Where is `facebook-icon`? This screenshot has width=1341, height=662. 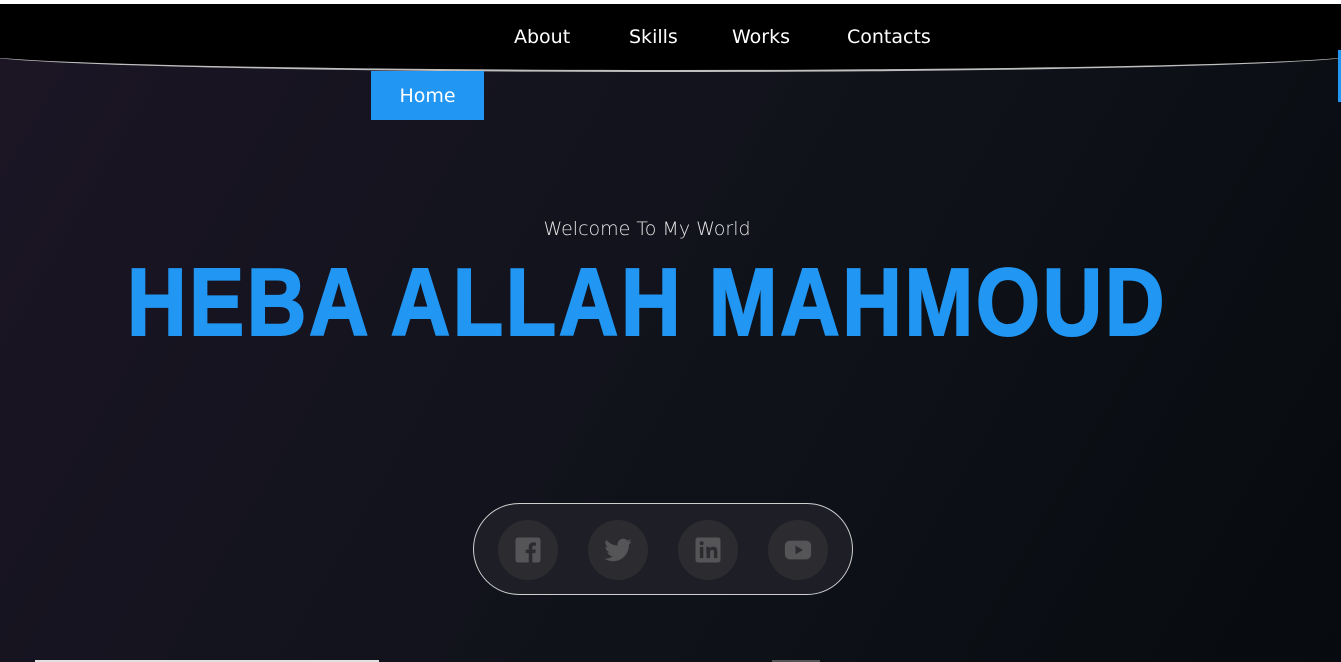
facebook-icon is located at coordinates (528, 550).